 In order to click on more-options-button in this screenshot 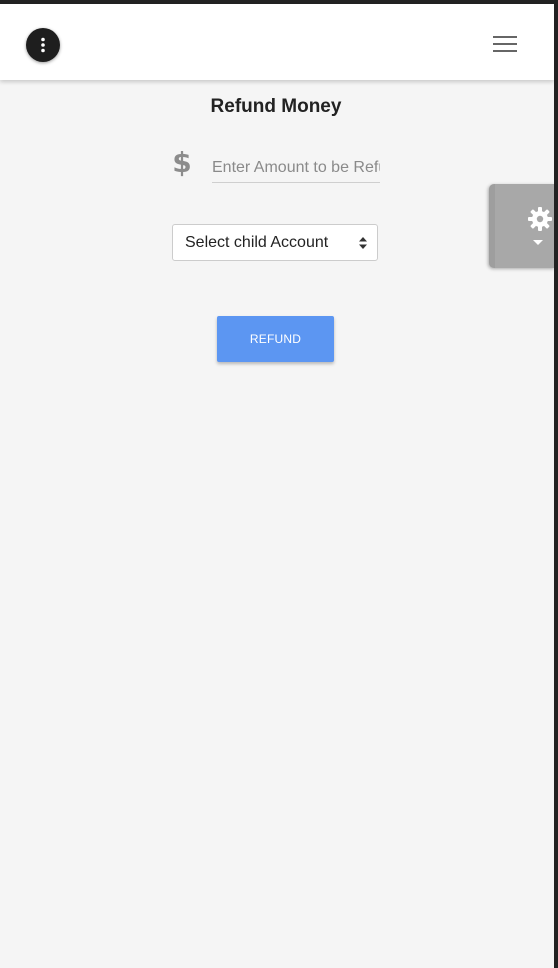, I will do `click(43, 45)`.